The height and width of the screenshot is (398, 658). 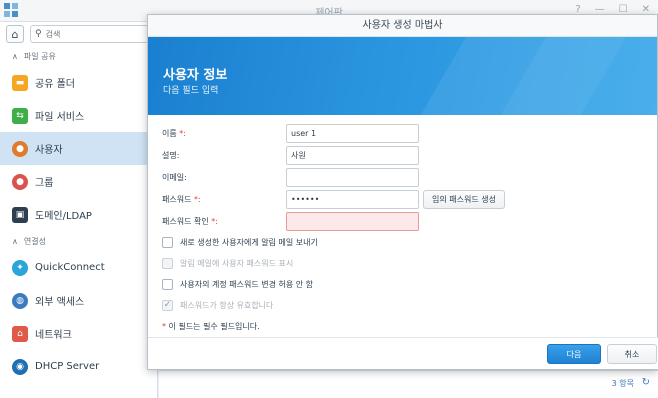 What do you see at coordinates (70, 267) in the screenshot?
I see `sidebar-item-label: QuickConnect` at bounding box center [70, 267].